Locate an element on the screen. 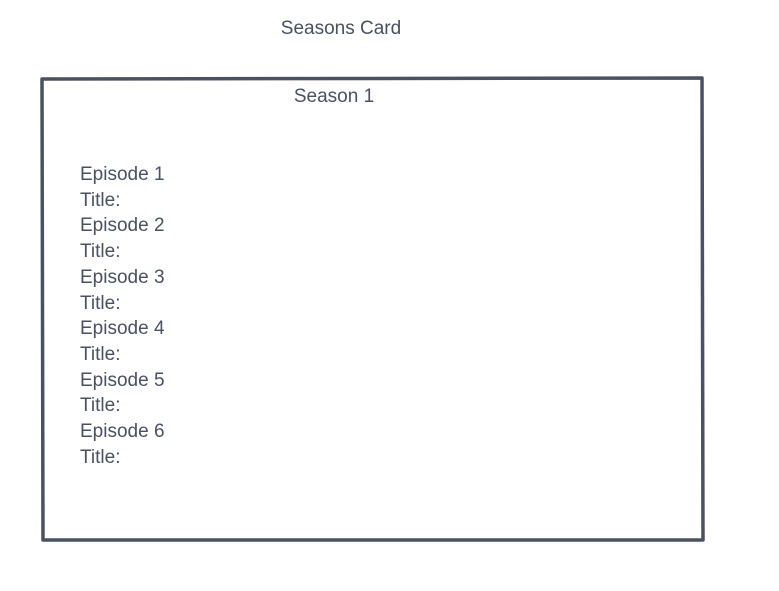  episode-label: Episode 6 is located at coordinates (122, 432).